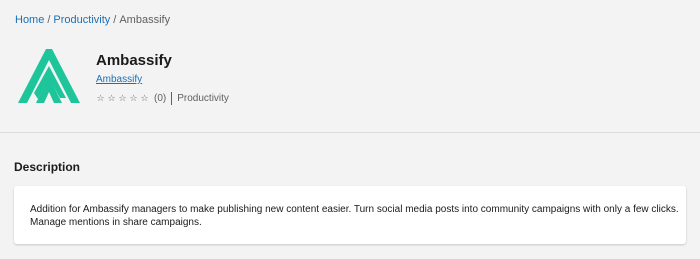 This screenshot has width=700, height=259. I want to click on rating-count: (0), so click(160, 98).